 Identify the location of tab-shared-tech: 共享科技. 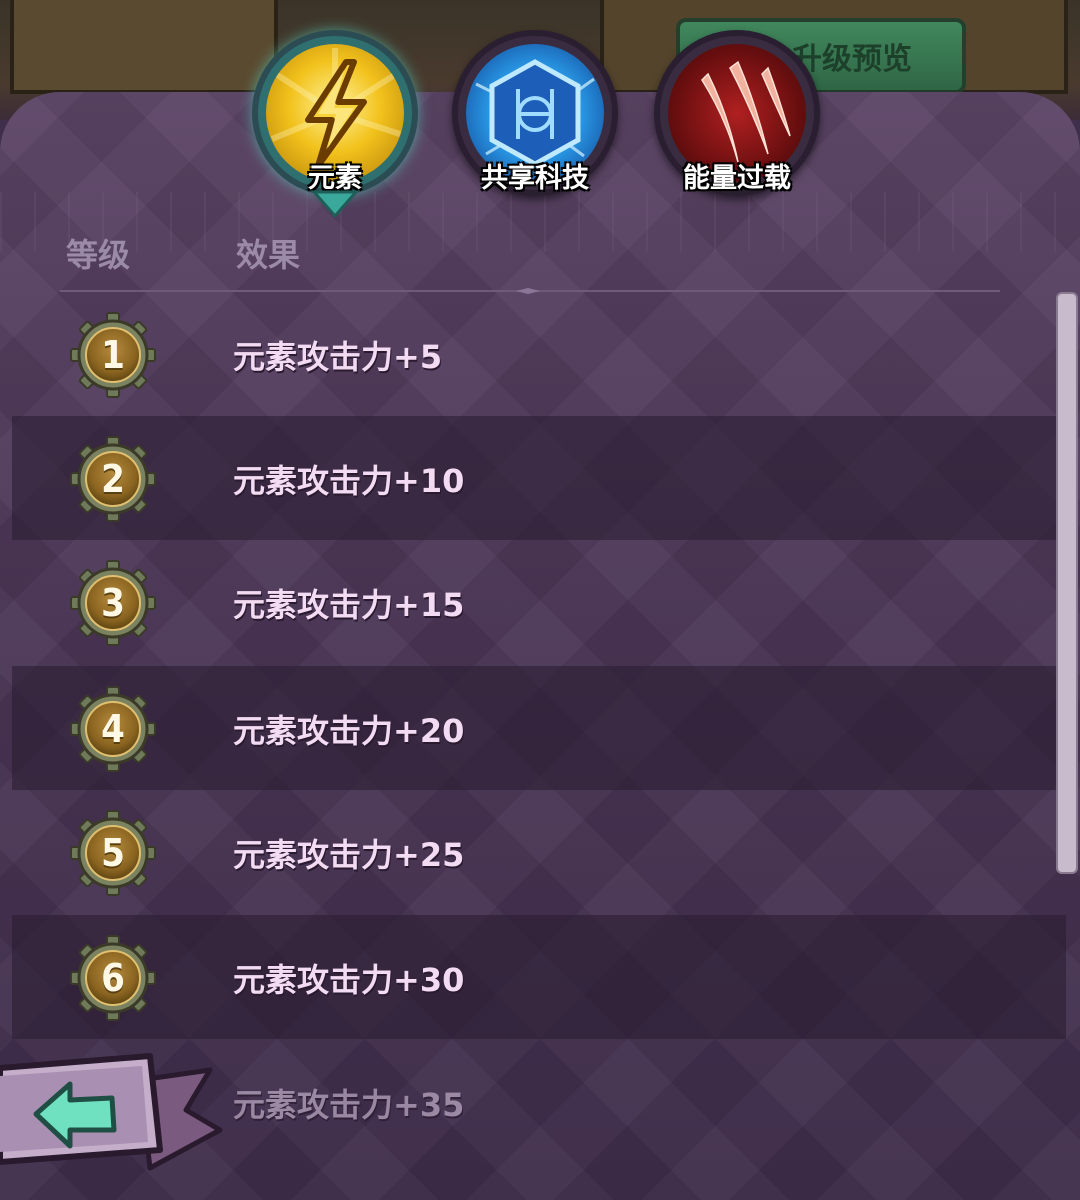
(535, 113).